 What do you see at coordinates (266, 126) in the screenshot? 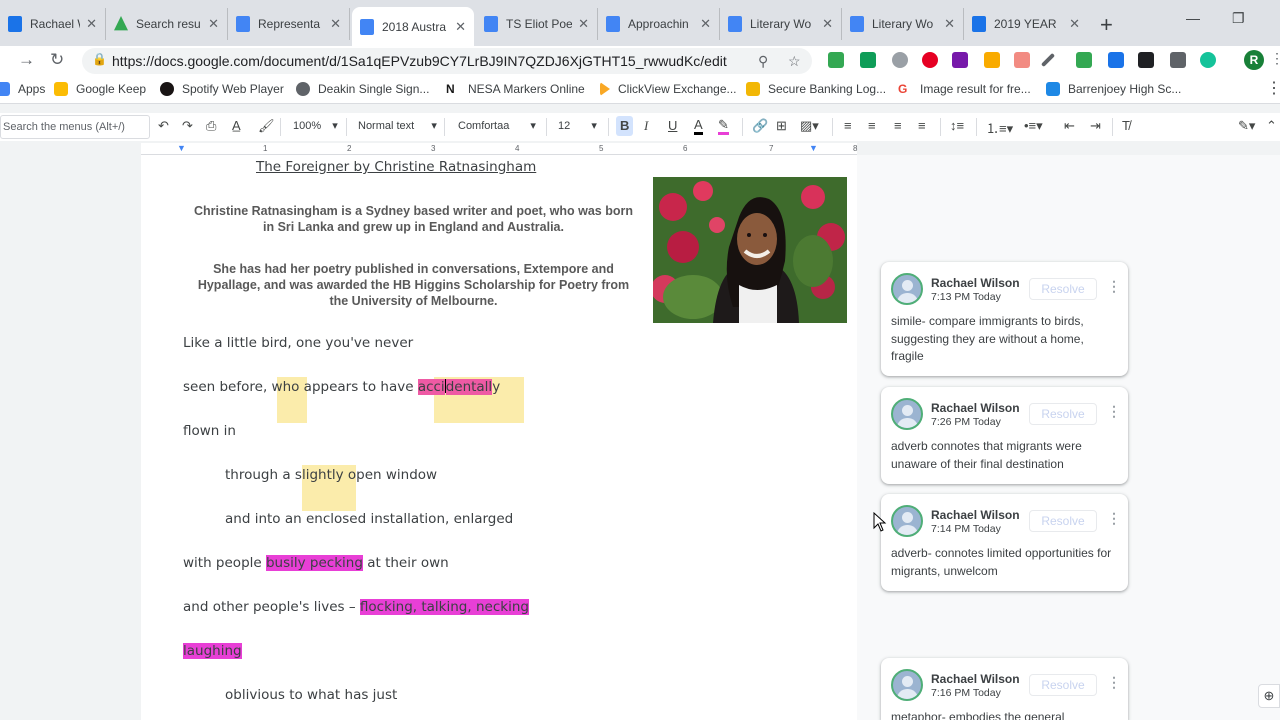
I see `paint-format-icon: 🖌` at bounding box center [266, 126].